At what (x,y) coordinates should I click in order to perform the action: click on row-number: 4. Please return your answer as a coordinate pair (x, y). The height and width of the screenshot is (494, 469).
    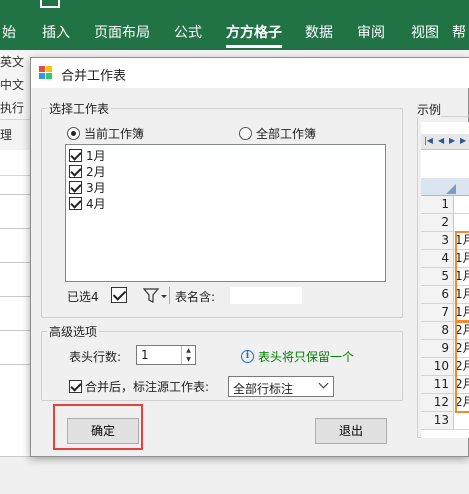
    Looking at the image, I should click on (437, 258).